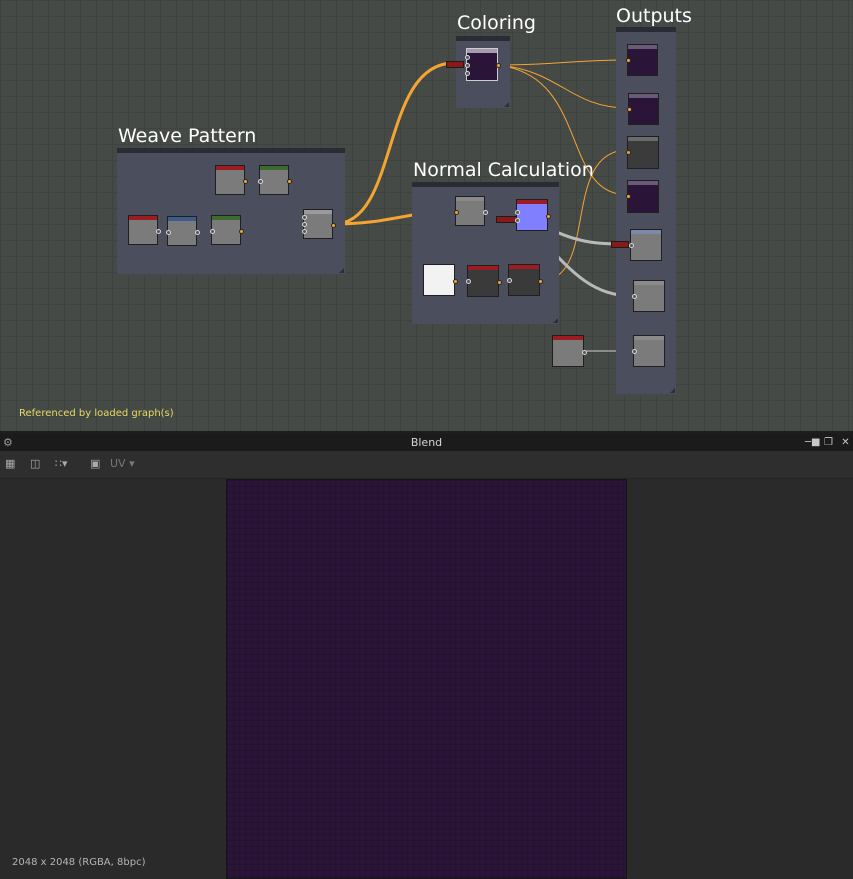  What do you see at coordinates (845, 442) in the screenshot?
I see `close-icon: ✕` at bounding box center [845, 442].